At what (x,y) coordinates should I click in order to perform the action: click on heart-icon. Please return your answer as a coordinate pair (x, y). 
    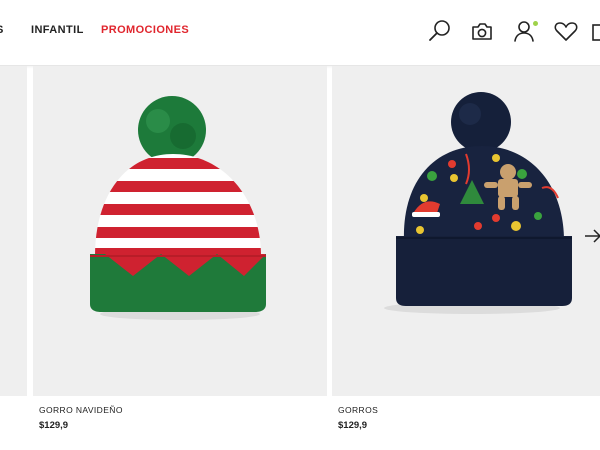
    Looking at the image, I should click on (566, 31).